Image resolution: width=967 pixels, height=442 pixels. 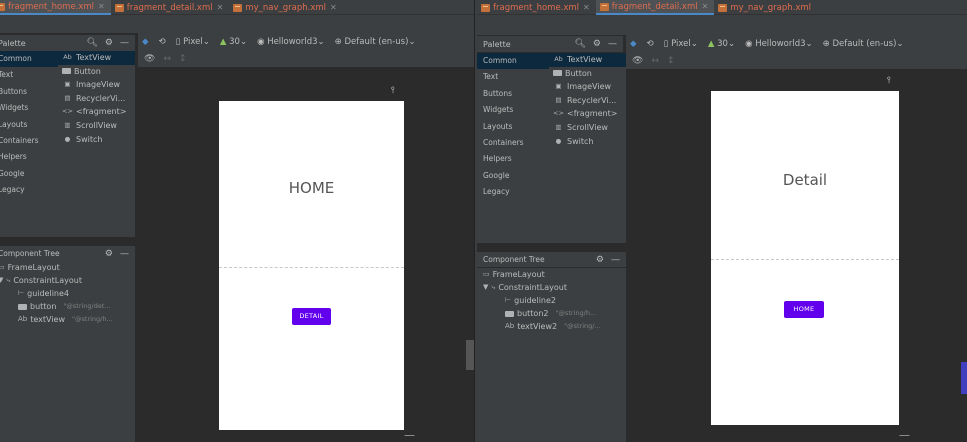 I want to click on tree-node-guideline: ⊢ guideline4, so click(x=67, y=293).